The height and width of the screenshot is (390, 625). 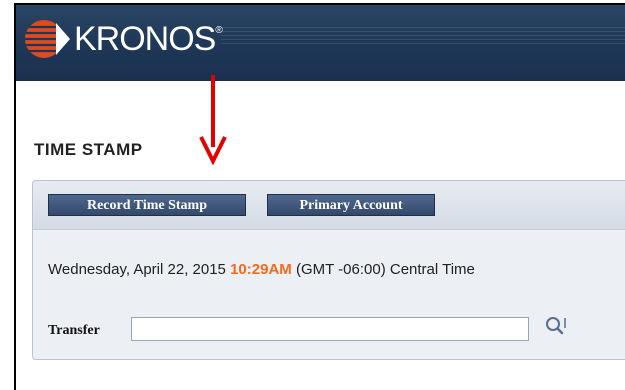 What do you see at coordinates (218, 30) in the screenshot?
I see `logo-registered-mark: ®` at bounding box center [218, 30].